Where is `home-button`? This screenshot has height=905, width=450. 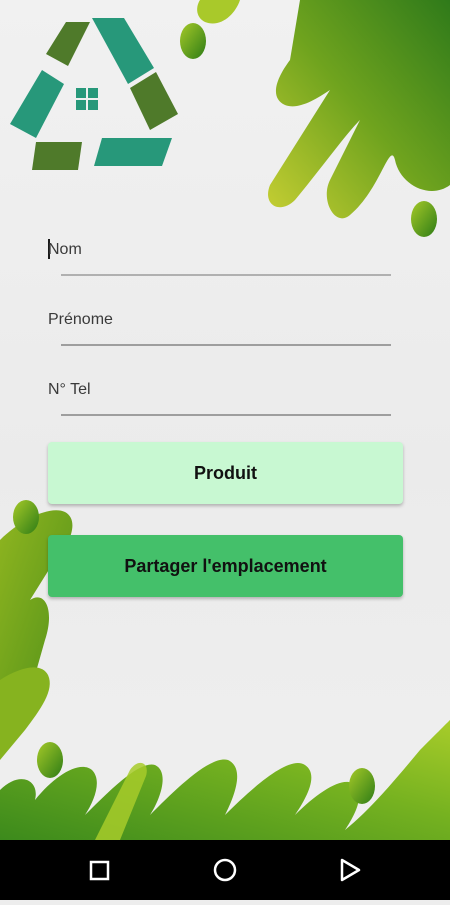 home-button is located at coordinates (225, 870).